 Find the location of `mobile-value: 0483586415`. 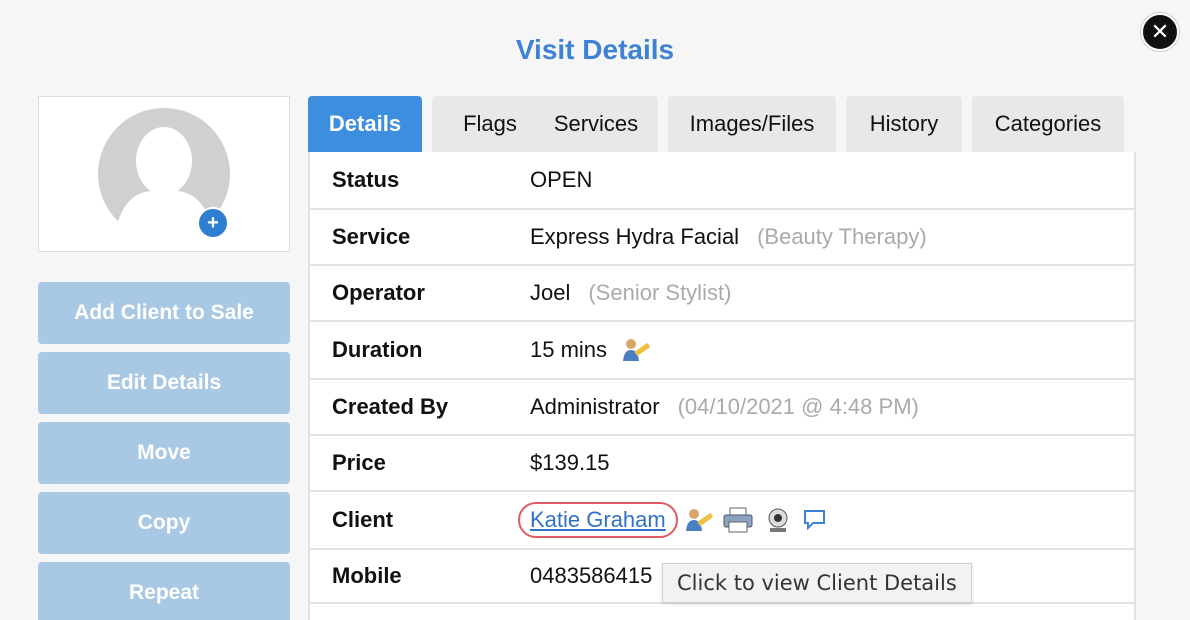

mobile-value: 0483586415 is located at coordinates (591, 575).